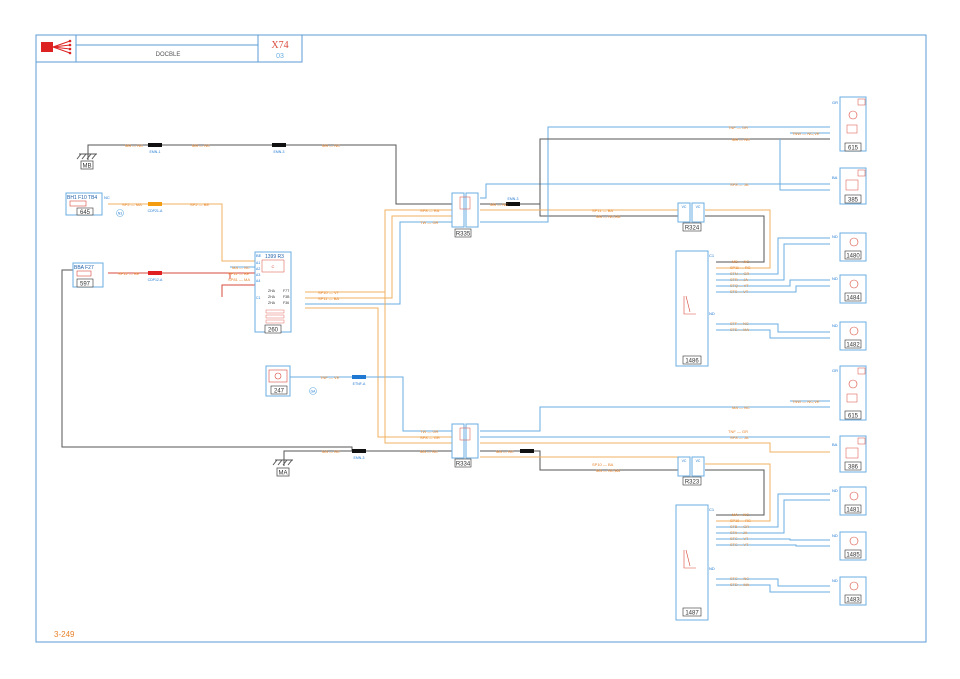  What do you see at coordinates (691, 471) in the screenshot?
I see `connector-block-r323: VC VC R323` at bounding box center [691, 471].